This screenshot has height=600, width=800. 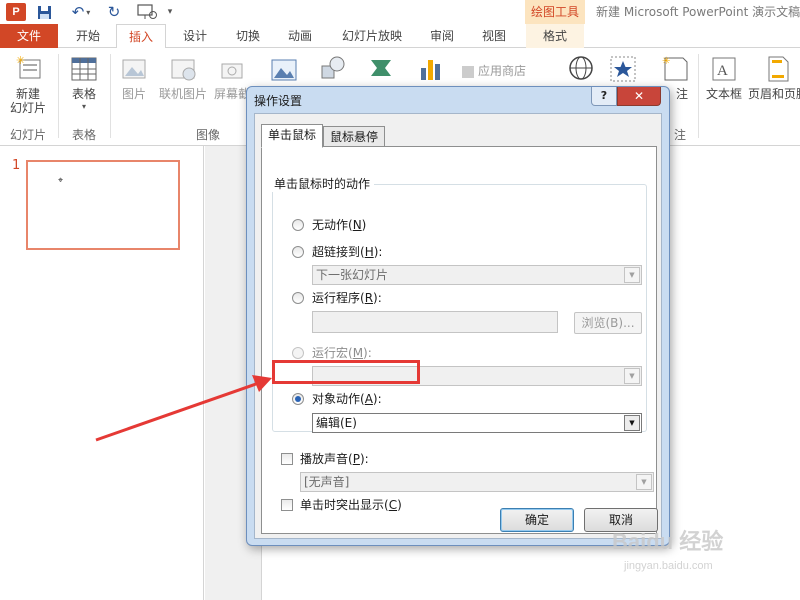 I want to click on smartart-button, so click(x=381, y=69).